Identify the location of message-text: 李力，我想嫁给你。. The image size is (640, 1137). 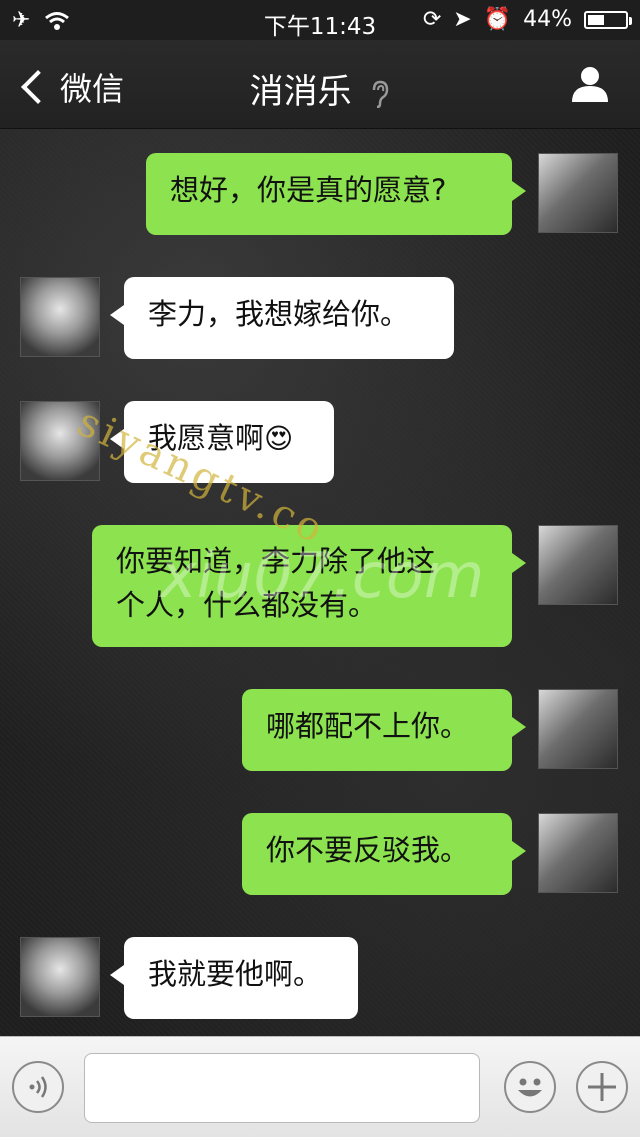
(279, 314).